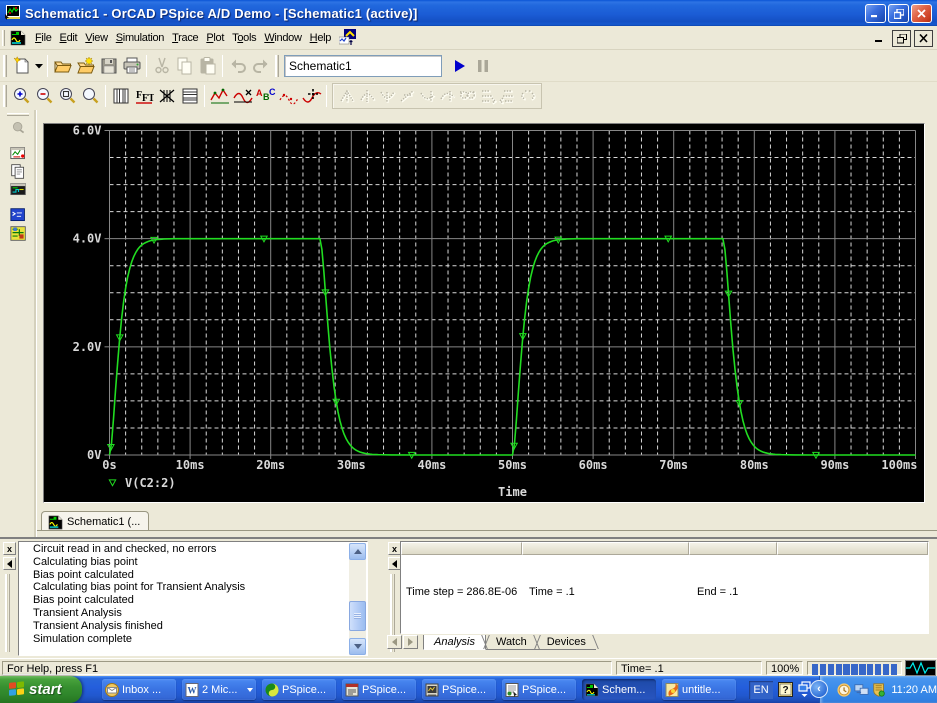 The height and width of the screenshot is (703, 937). I want to click on cursor-trough-button, so click(387, 96).